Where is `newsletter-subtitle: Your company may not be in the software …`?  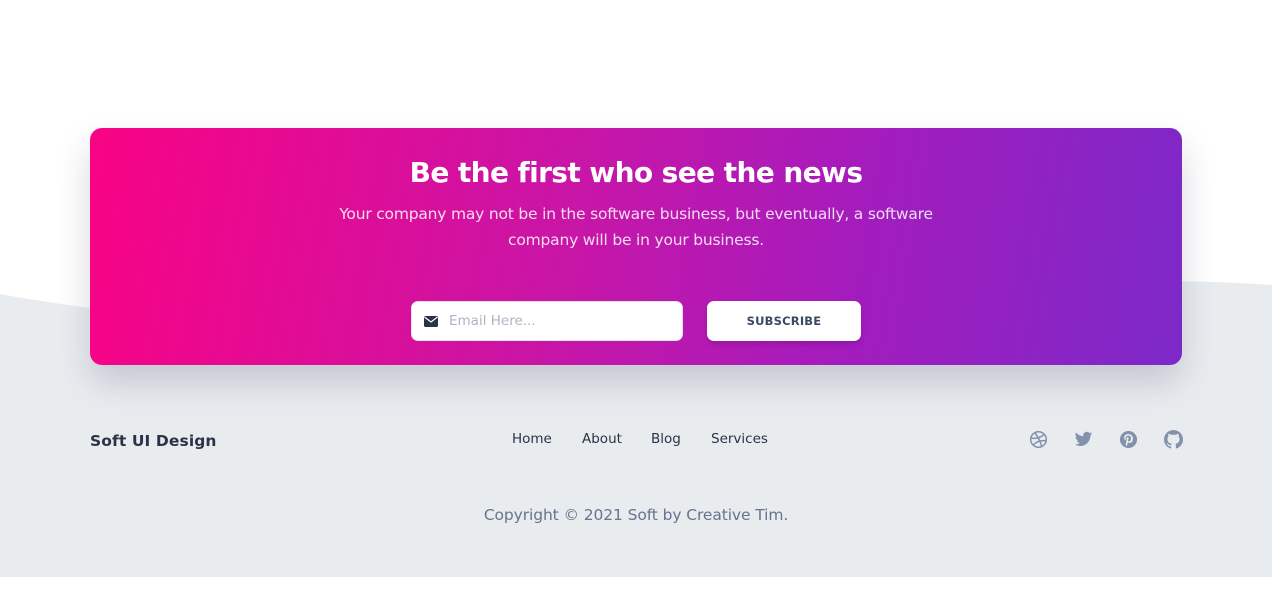 newsletter-subtitle: Your company may not be in the software … is located at coordinates (636, 227).